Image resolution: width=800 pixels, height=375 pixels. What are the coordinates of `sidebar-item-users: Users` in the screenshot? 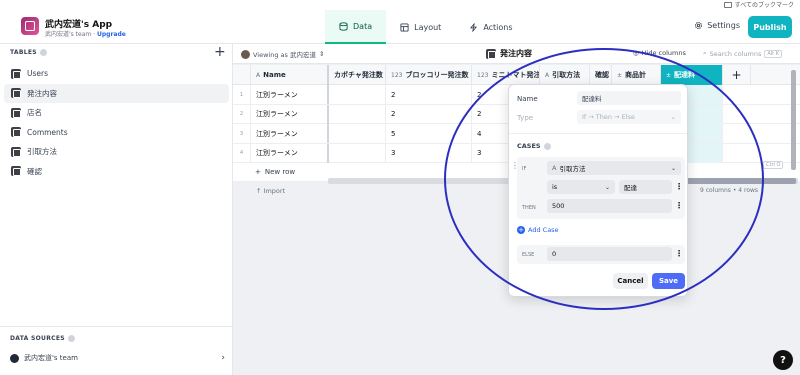 It's located at (116, 74).